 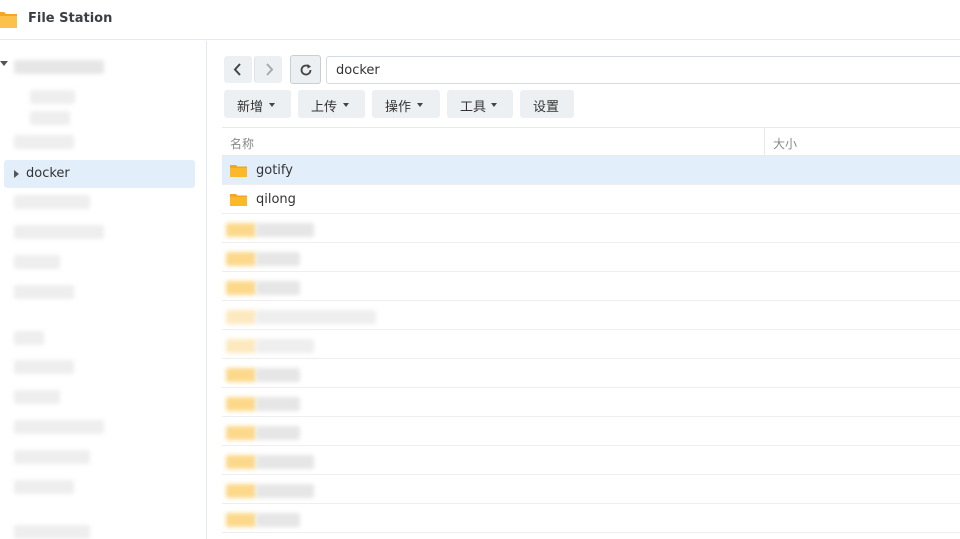 What do you see at coordinates (274, 170) in the screenshot?
I see `file-name: gotify` at bounding box center [274, 170].